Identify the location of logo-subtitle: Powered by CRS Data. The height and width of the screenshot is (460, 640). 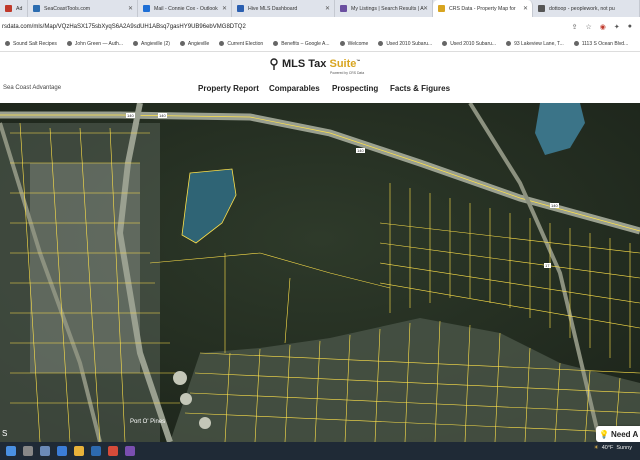
(347, 73).